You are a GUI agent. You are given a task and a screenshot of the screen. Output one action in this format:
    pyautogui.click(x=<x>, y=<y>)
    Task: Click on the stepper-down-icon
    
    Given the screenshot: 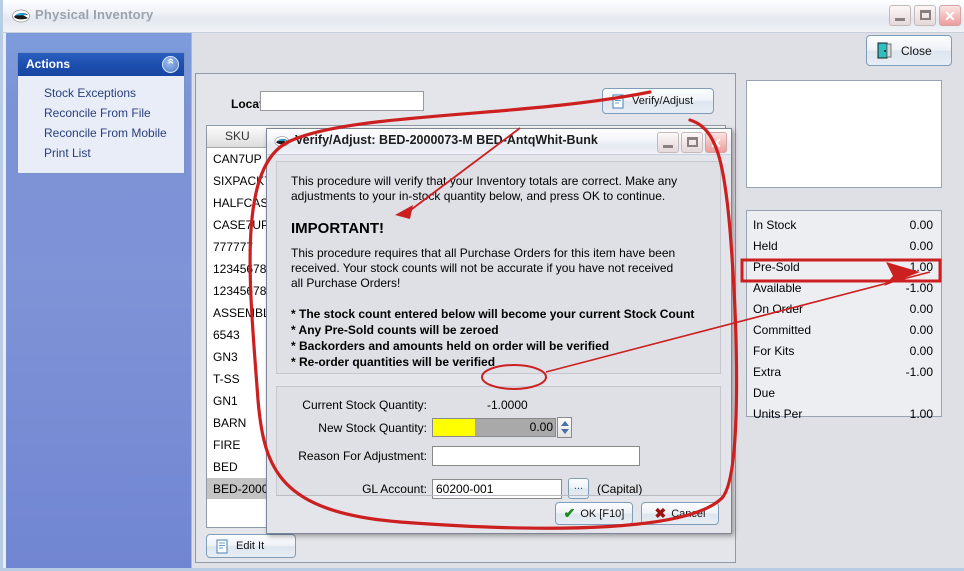 What is the action you would take?
    pyautogui.click(x=565, y=431)
    